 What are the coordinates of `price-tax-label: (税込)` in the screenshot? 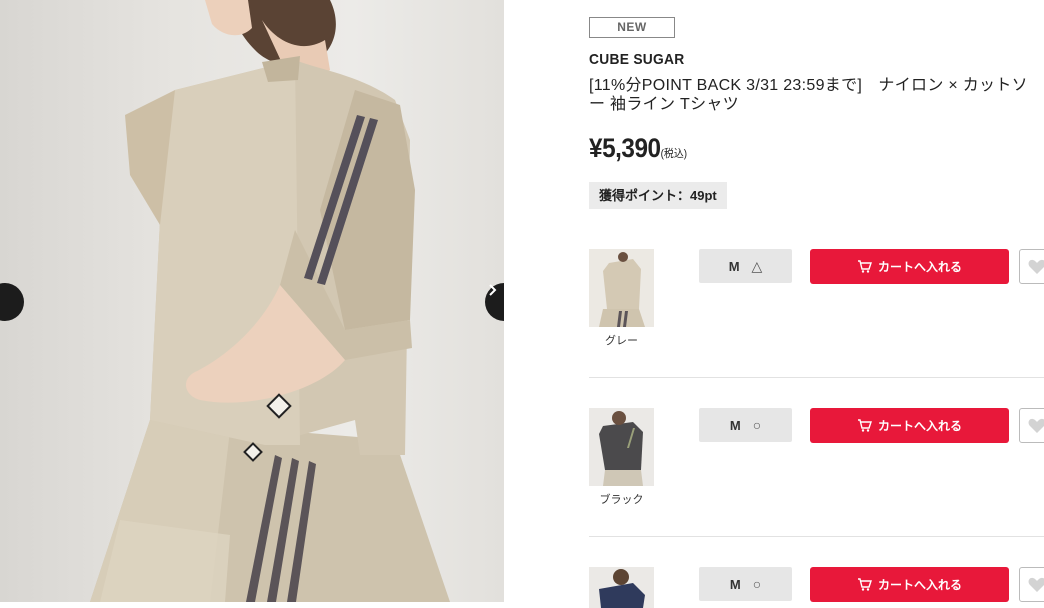 It's located at (674, 154).